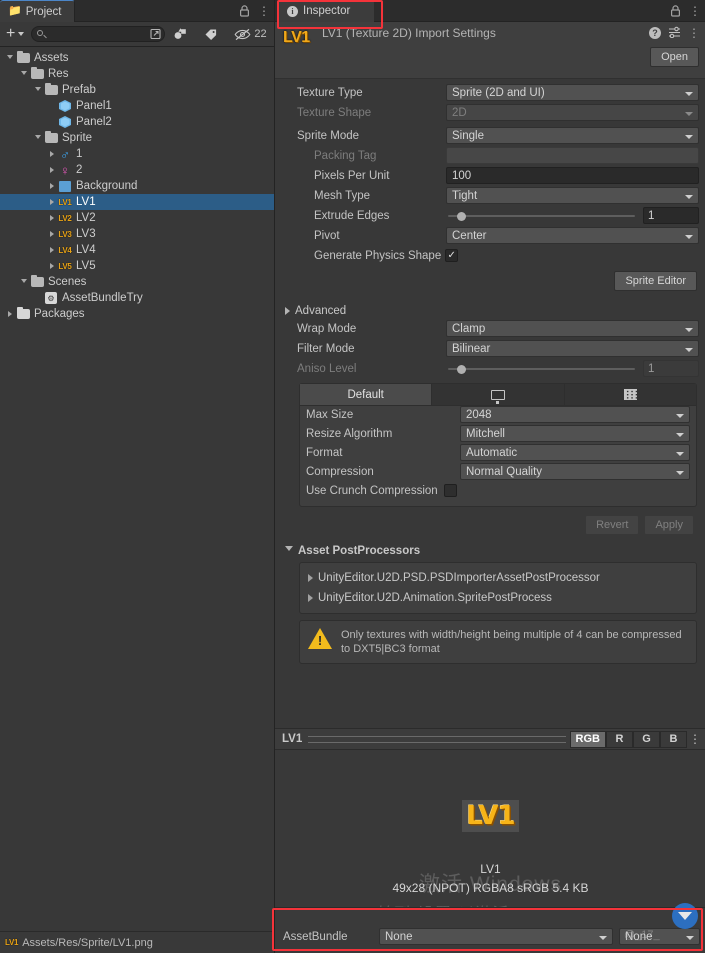  Describe the element at coordinates (137, 58) in the screenshot. I see `tree-item-assets: Assets` at that location.